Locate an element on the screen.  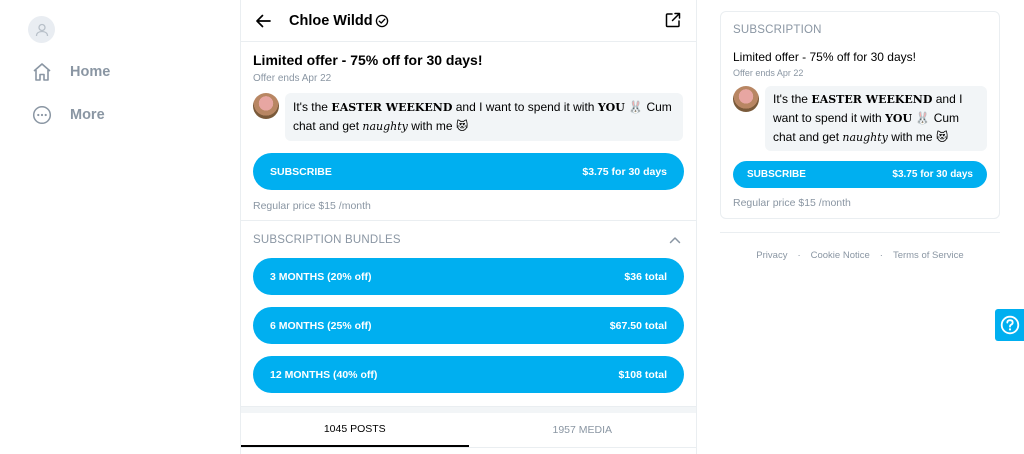
share-button is located at coordinates (674, 21).